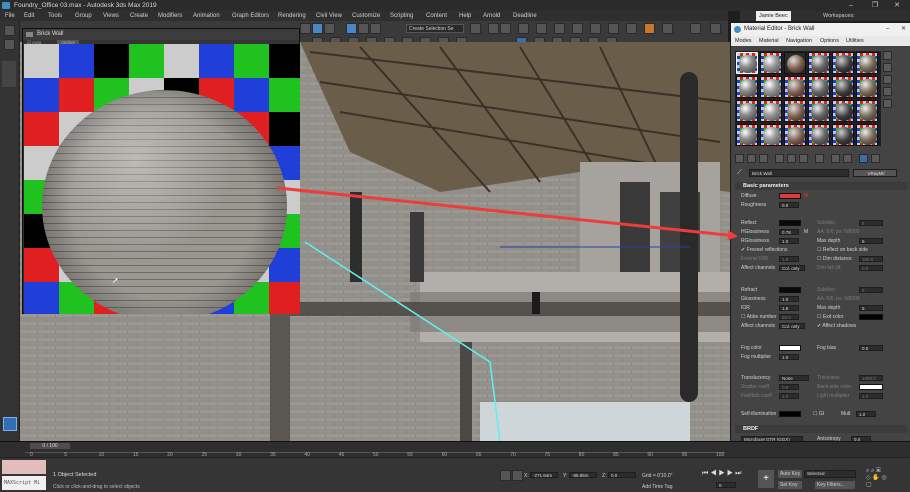  I want to click on uv-tiling-icon, so click(887, 91).